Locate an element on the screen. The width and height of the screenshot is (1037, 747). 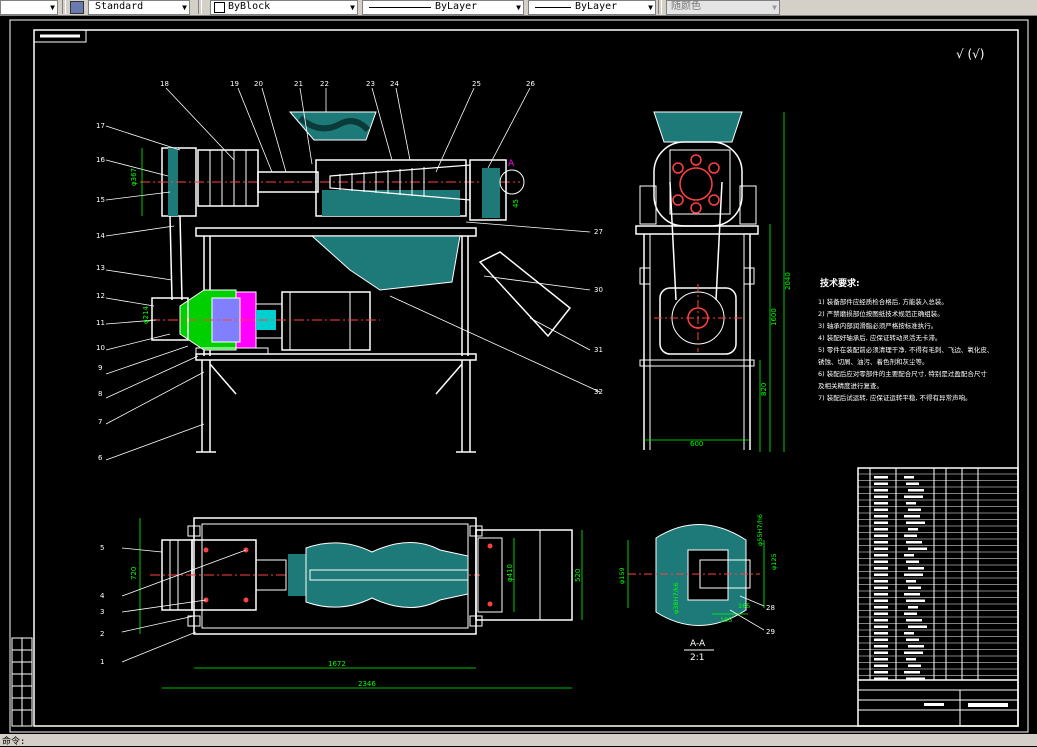
part-label: 16 is located at coordinates (100, 160).